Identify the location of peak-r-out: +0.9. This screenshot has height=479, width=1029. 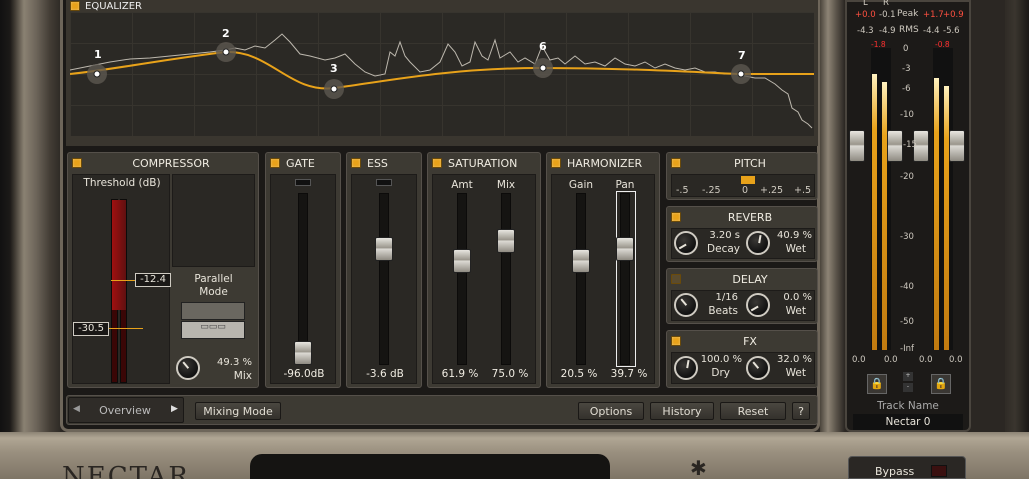
(953, 15).